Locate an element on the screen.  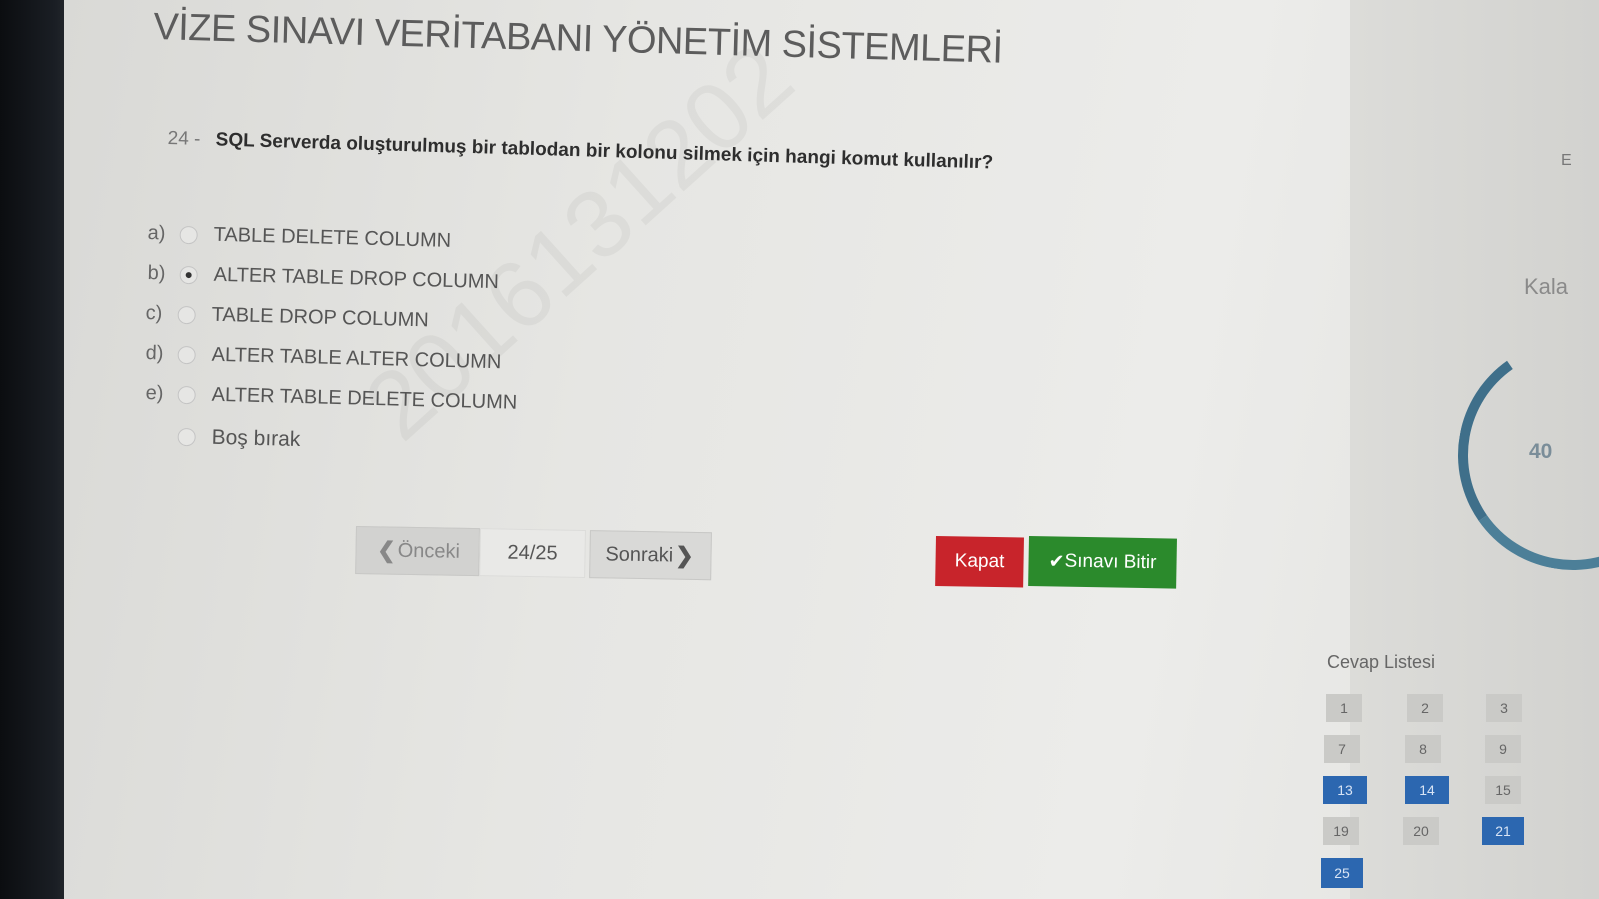
answer-list-item: 8 is located at coordinates (1423, 749).